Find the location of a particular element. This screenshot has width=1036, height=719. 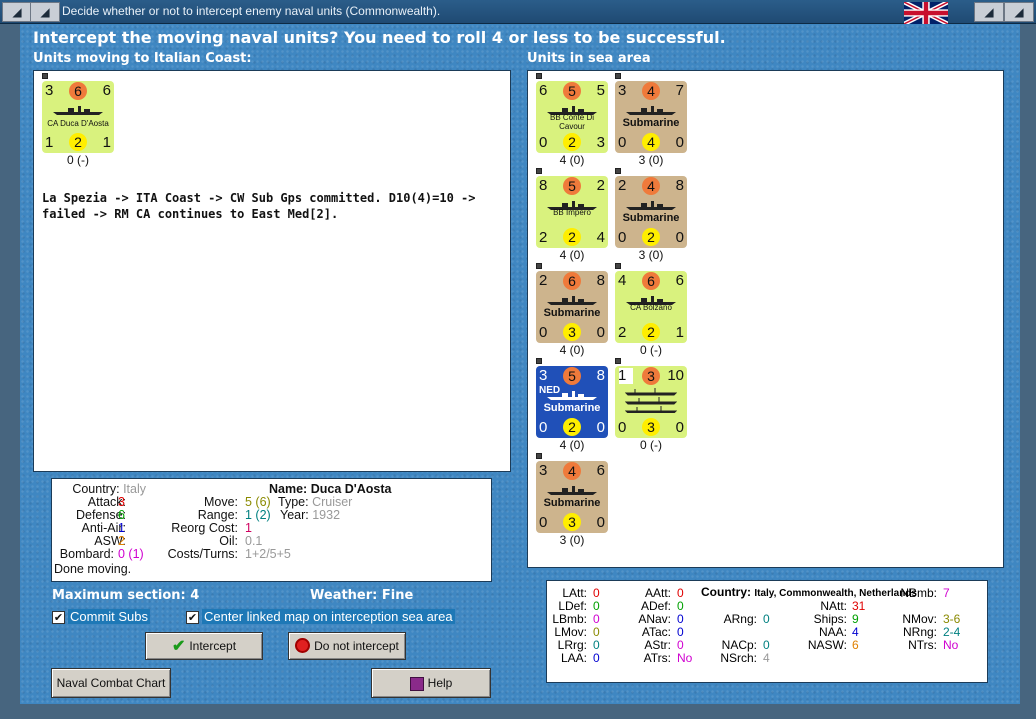

ships-label: Ships: is located at coordinates (830, 619).